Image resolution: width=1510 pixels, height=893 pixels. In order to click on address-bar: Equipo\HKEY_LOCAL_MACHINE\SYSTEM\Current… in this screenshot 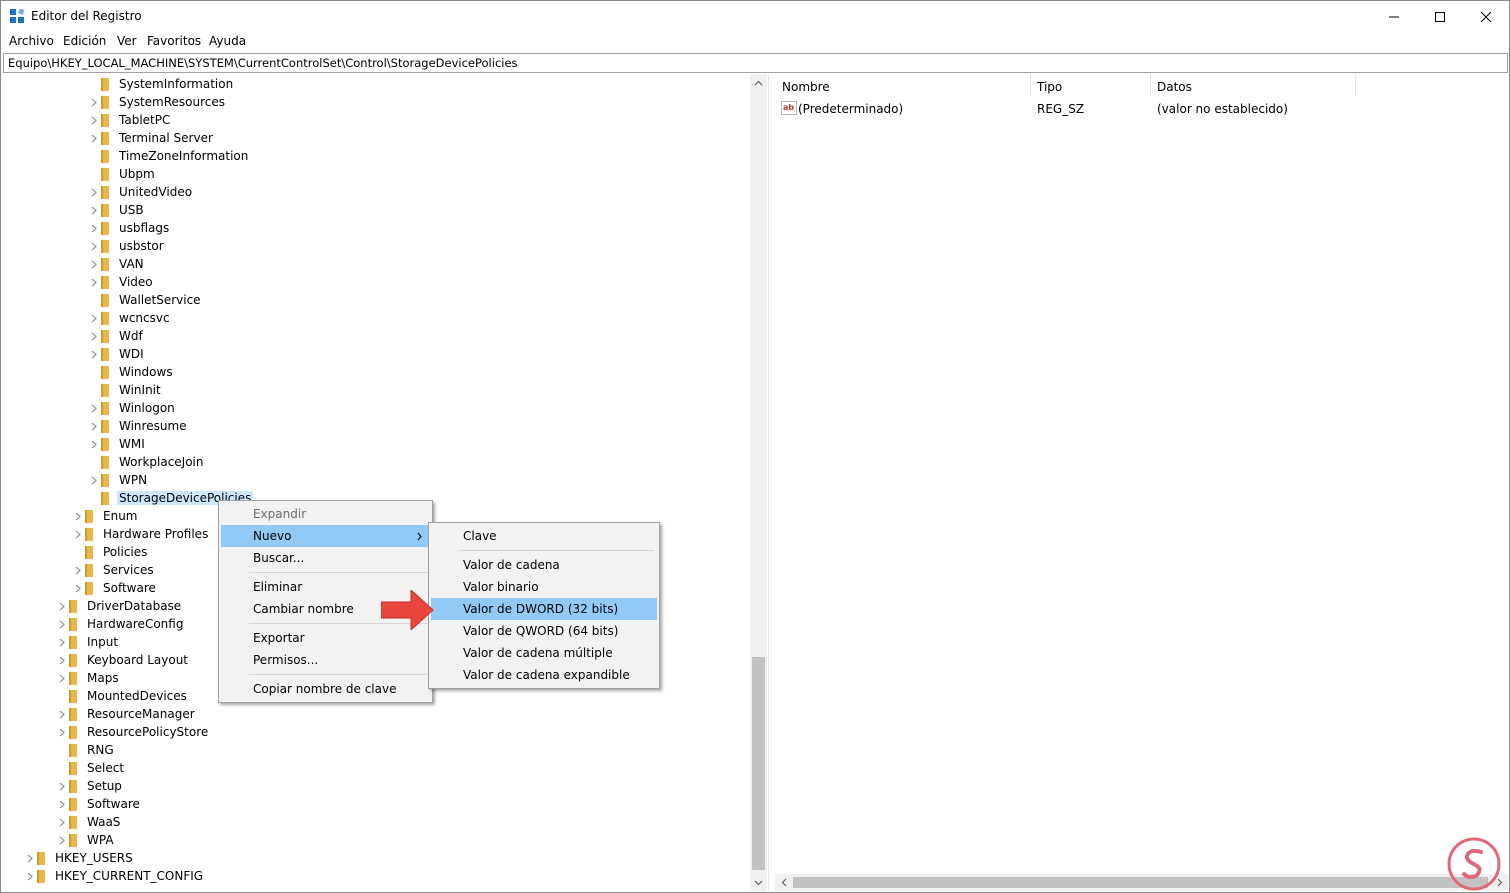, I will do `click(755, 63)`.